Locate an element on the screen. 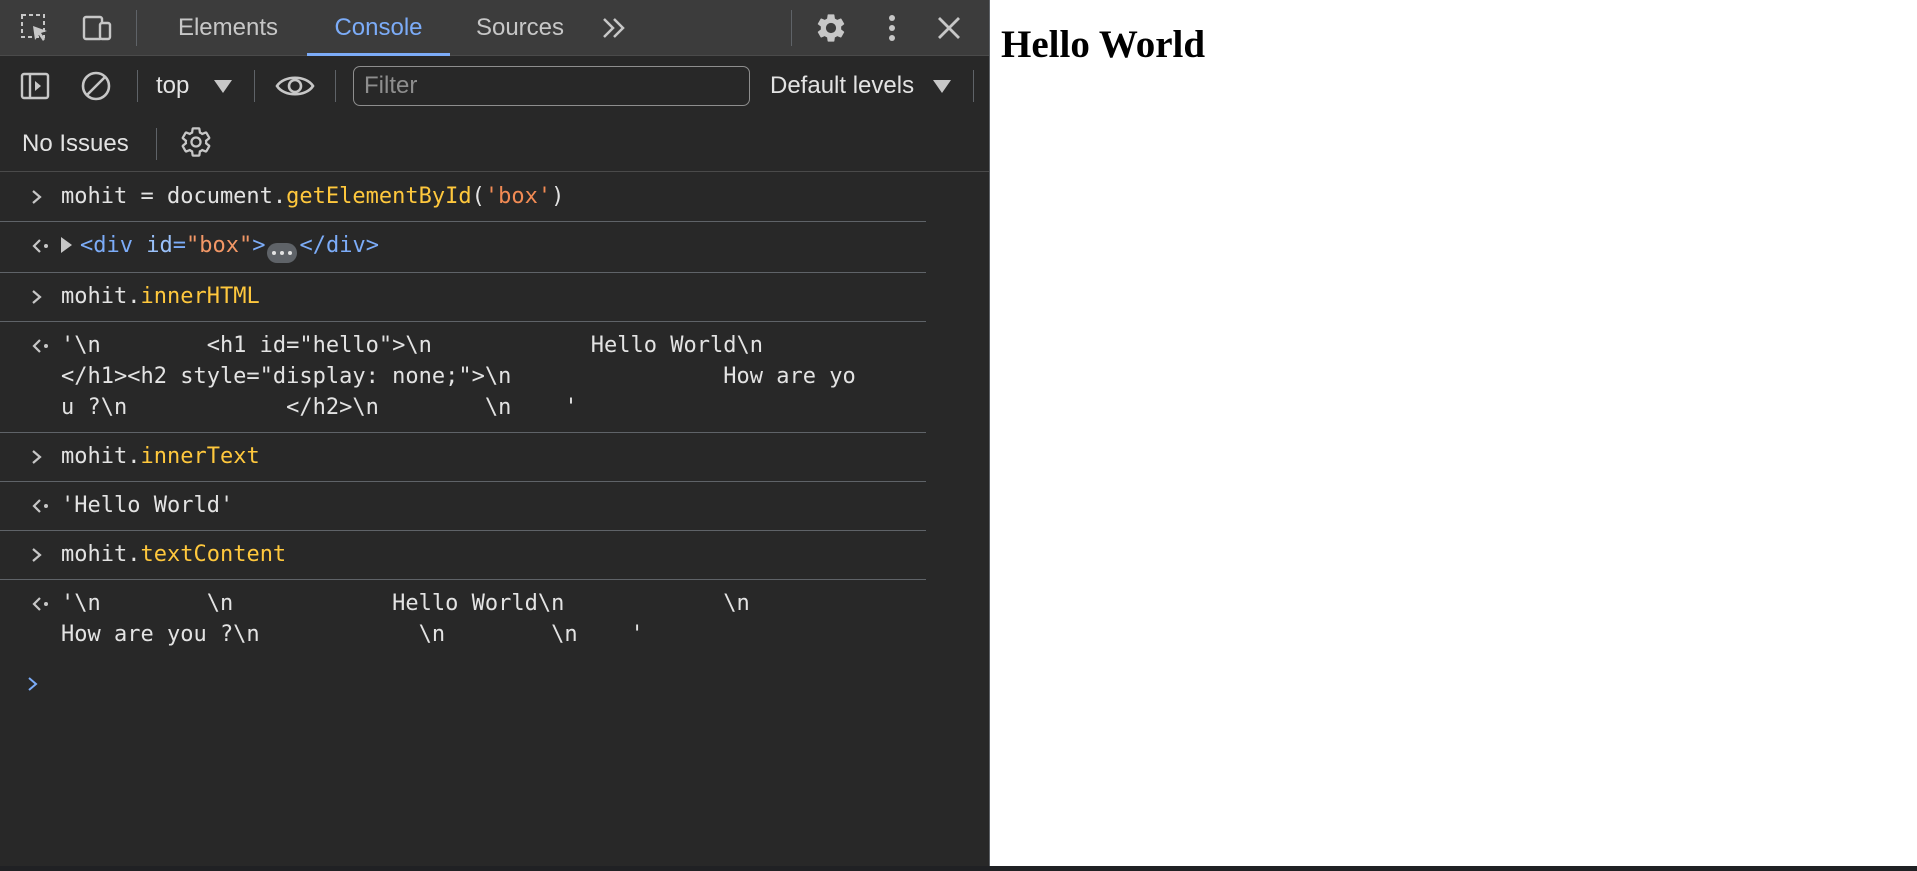 Image resolution: width=1917 pixels, height=871 pixels. code-property: textContent is located at coordinates (213, 554).